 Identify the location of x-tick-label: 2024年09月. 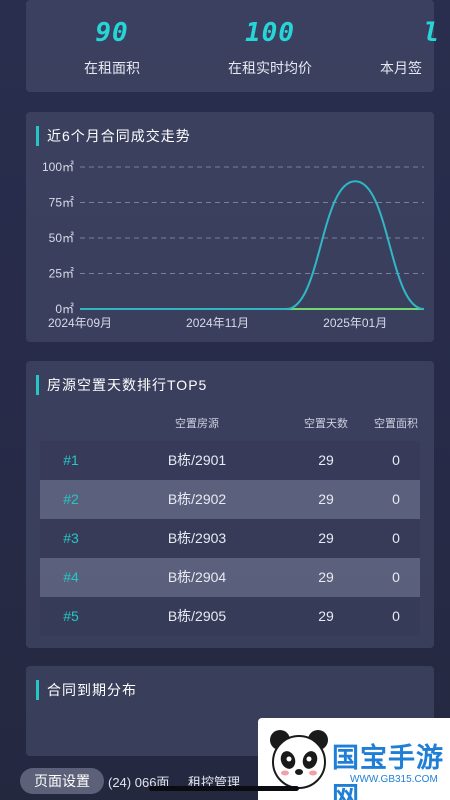
(80, 323).